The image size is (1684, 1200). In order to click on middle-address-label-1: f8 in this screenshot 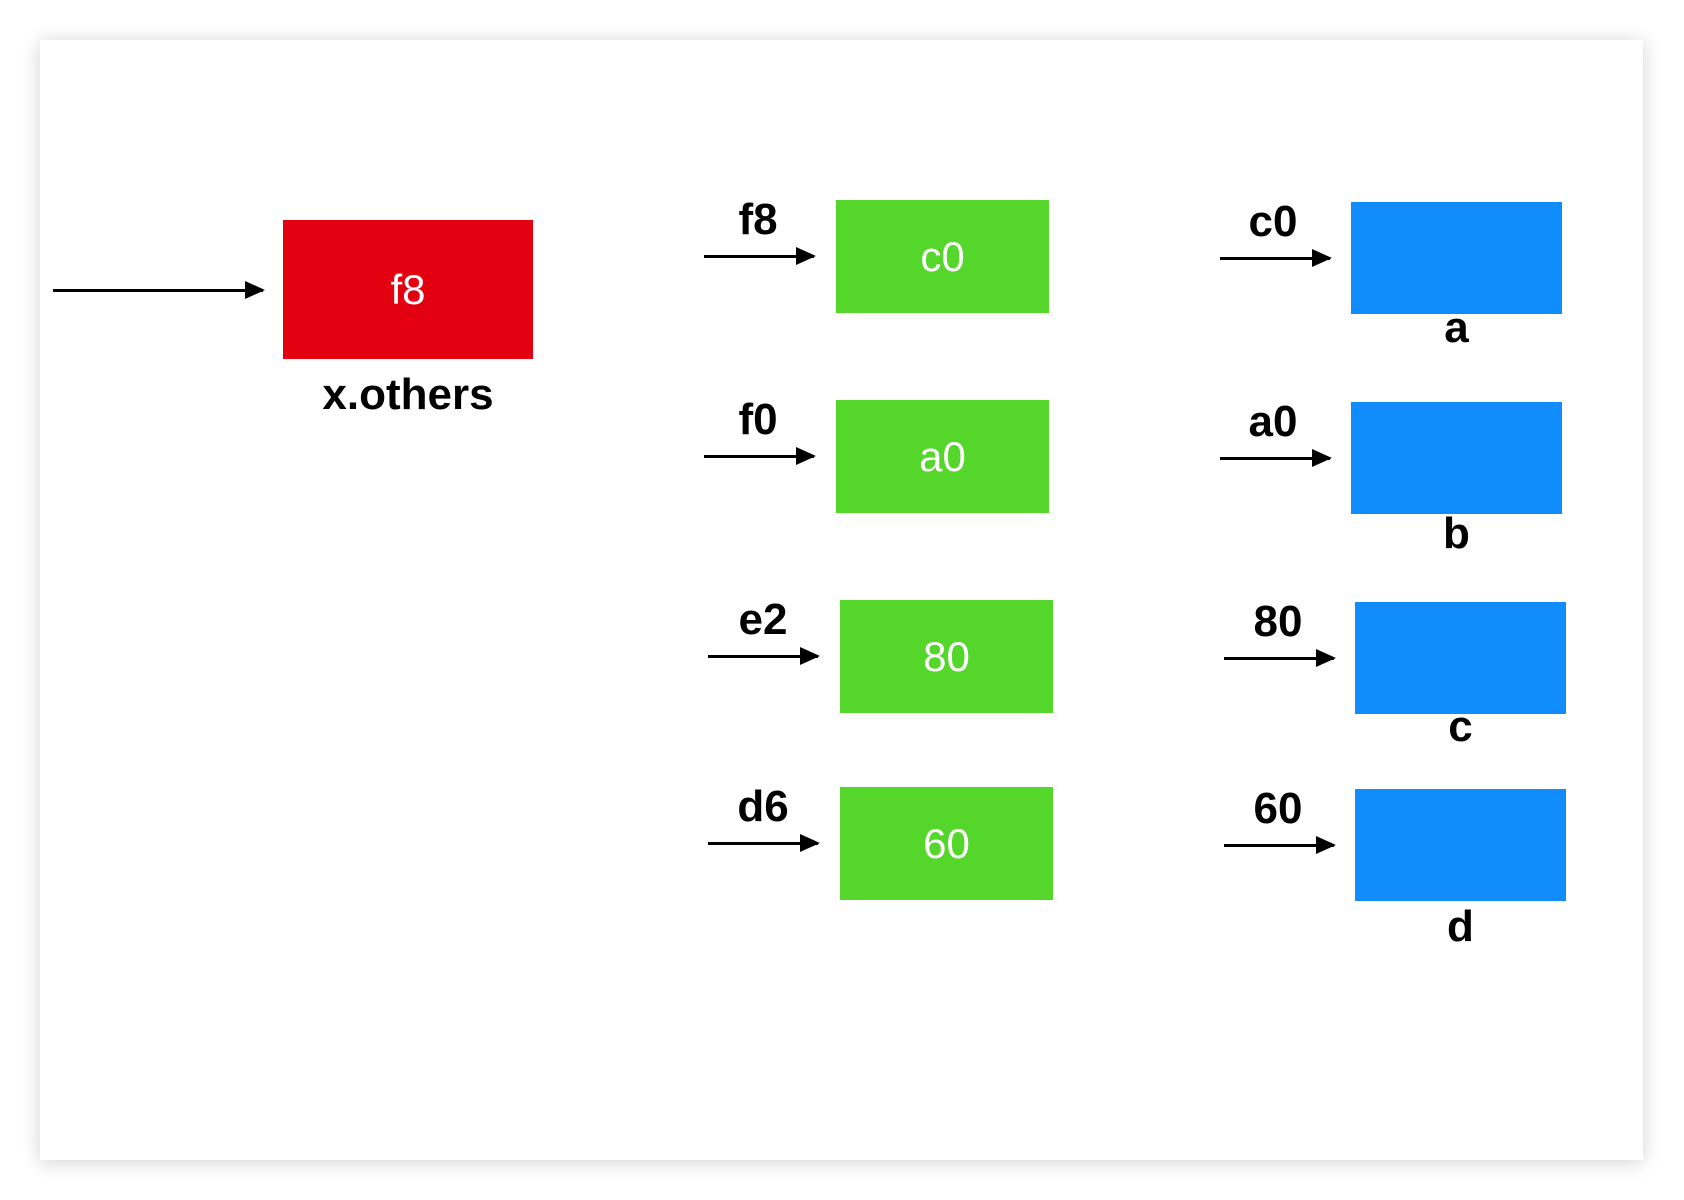, I will do `click(758, 219)`.